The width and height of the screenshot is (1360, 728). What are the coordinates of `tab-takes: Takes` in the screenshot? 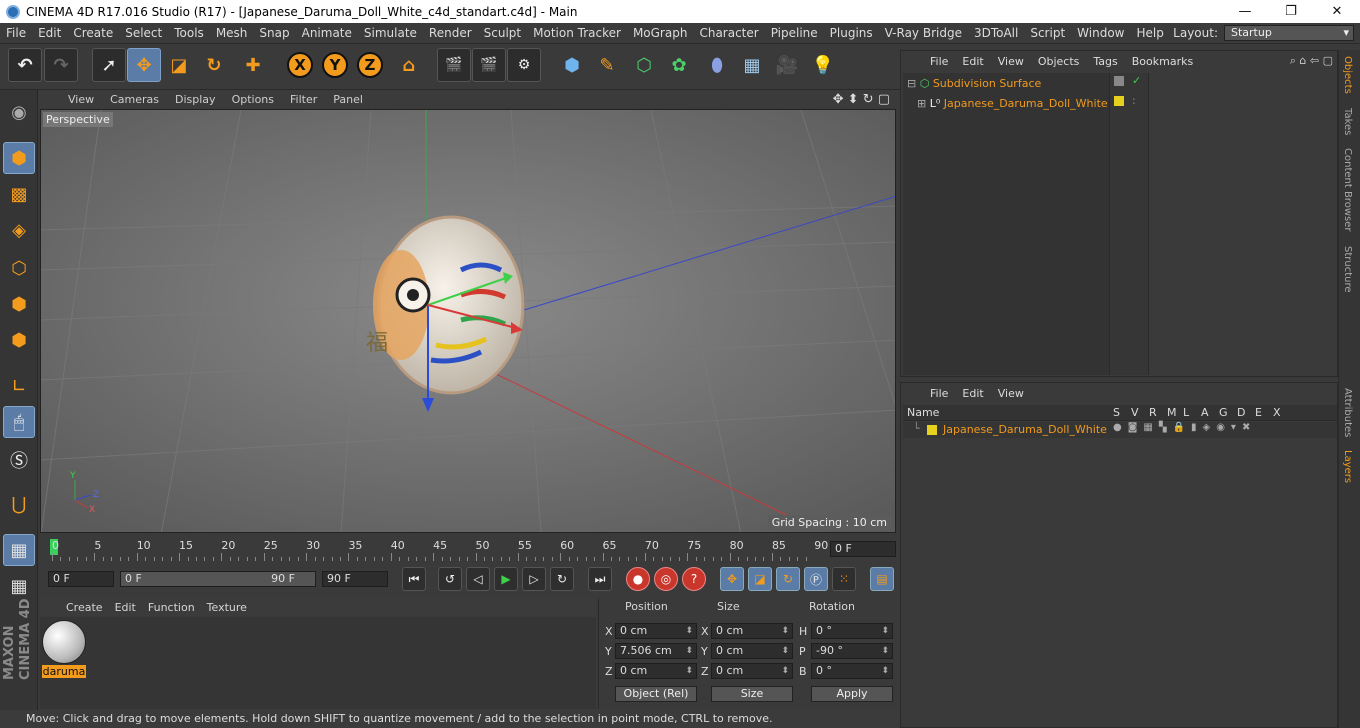 It's located at (1347, 121).